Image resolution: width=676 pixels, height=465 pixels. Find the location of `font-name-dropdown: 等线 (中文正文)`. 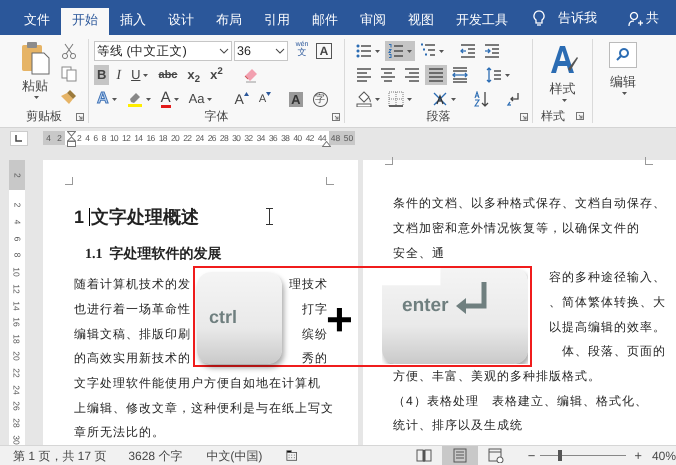

font-name-dropdown: 等线 (中文正文) is located at coordinates (163, 51).